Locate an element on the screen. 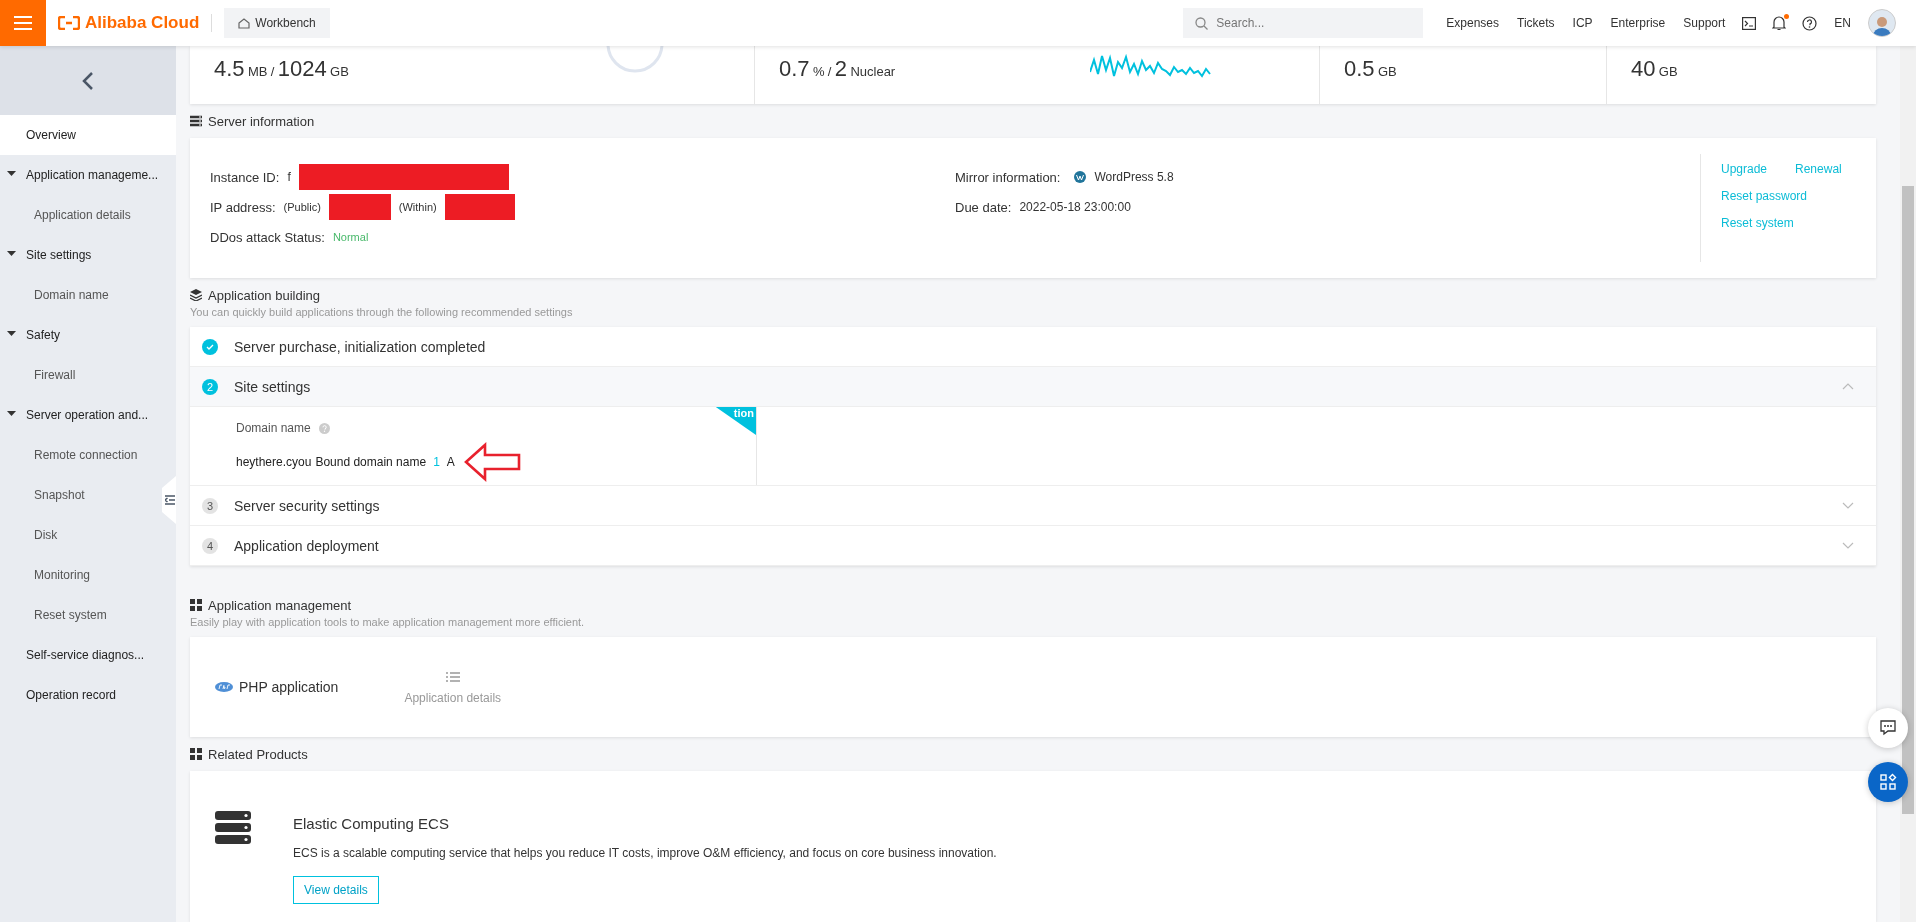 This screenshot has width=1916, height=922. menu-button is located at coordinates (23, 23).